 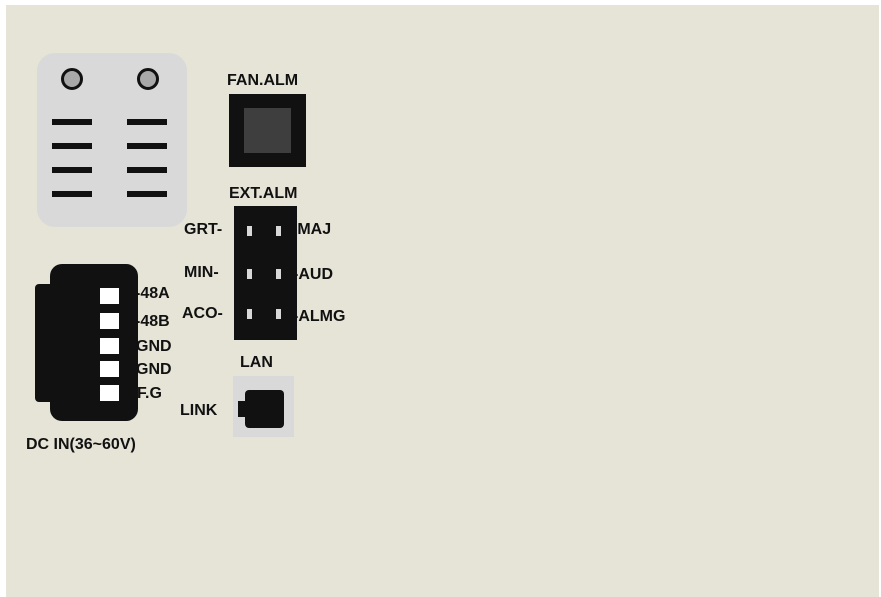 I want to click on fan-screw-right, so click(x=148, y=79).